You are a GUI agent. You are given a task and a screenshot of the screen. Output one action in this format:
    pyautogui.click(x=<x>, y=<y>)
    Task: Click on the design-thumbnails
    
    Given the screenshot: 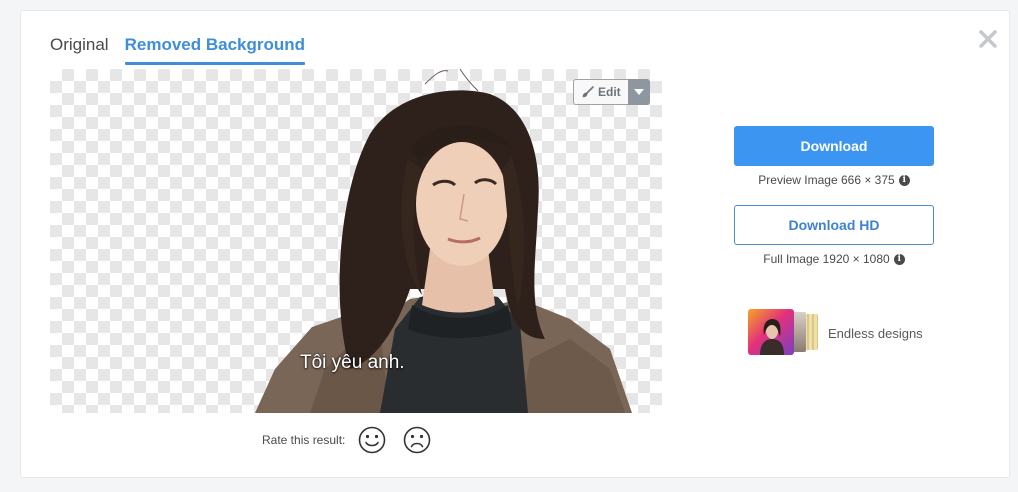 What is the action you would take?
    pyautogui.click(x=785, y=333)
    